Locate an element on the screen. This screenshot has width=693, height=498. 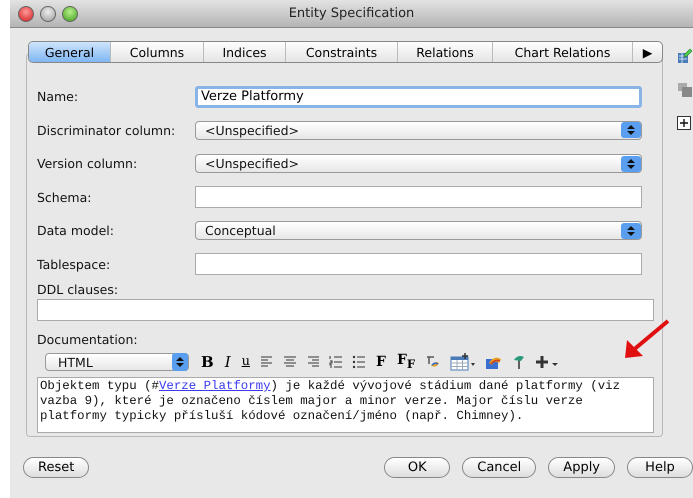
documentation-text: Objektem typu (#Verze Platformy) je každé vývojové stádium dané platformy (viz vazba 9), které je označeno číslem major a minor verze. Major číslu verze platformy typicky přísluší kódové označení/jméno (např. Chimney). is located at coordinates (345, 405).